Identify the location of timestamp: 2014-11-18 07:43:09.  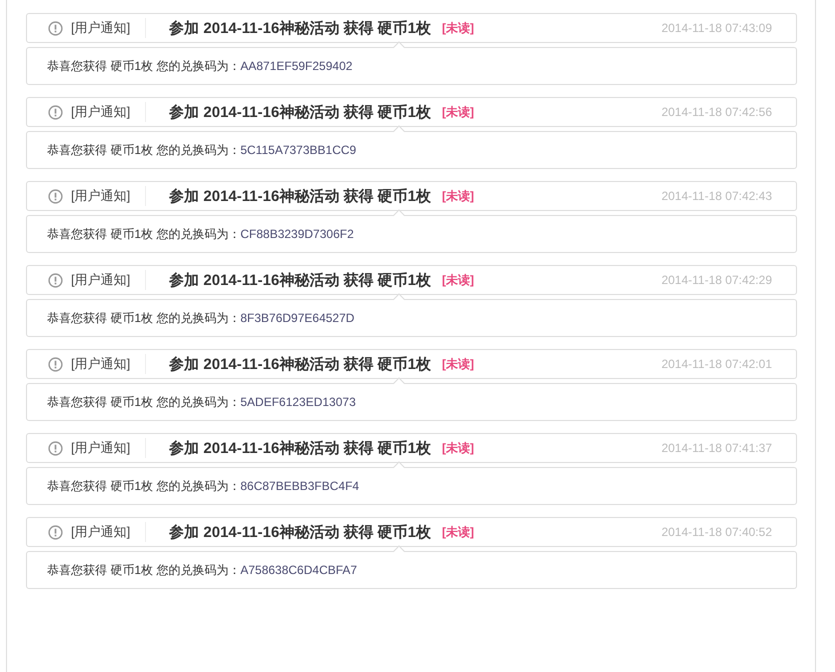
(716, 28).